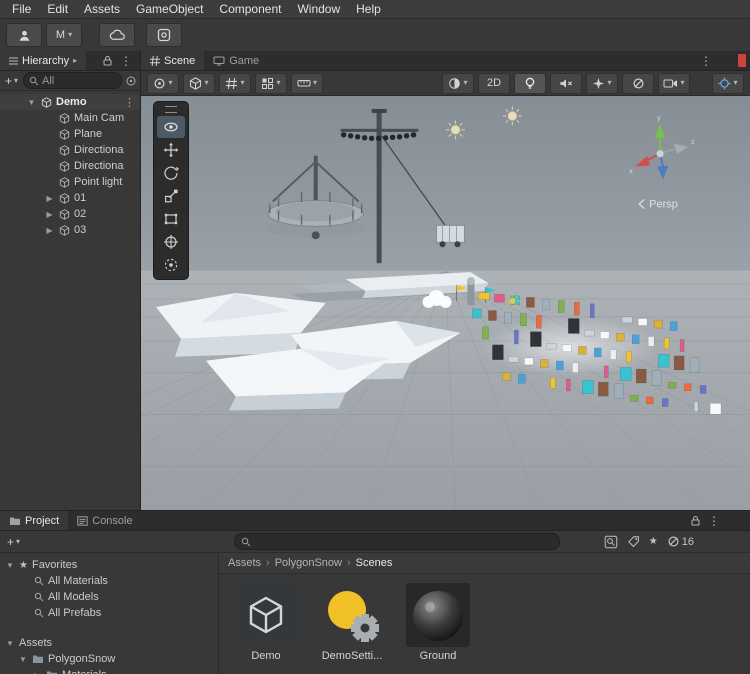 The image size is (750, 674). Describe the element at coordinates (21, 9) in the screenshot. I see `menu-file: File` at that location.